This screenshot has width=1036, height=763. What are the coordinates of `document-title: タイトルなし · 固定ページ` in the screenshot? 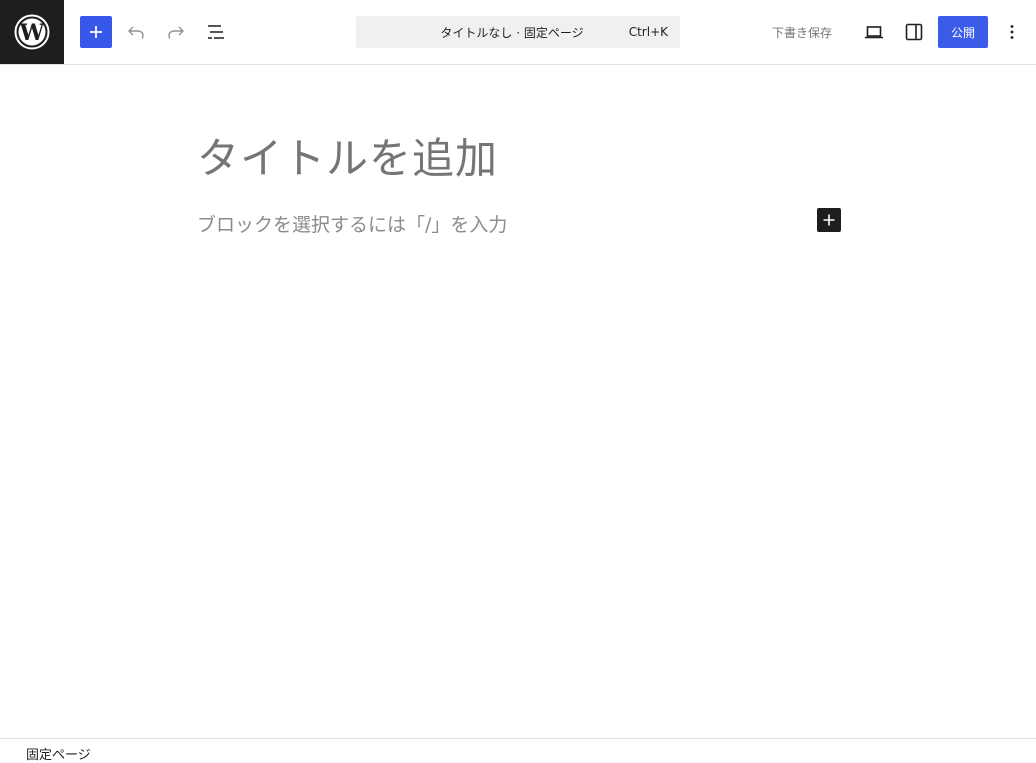 It's located at (512, 32).